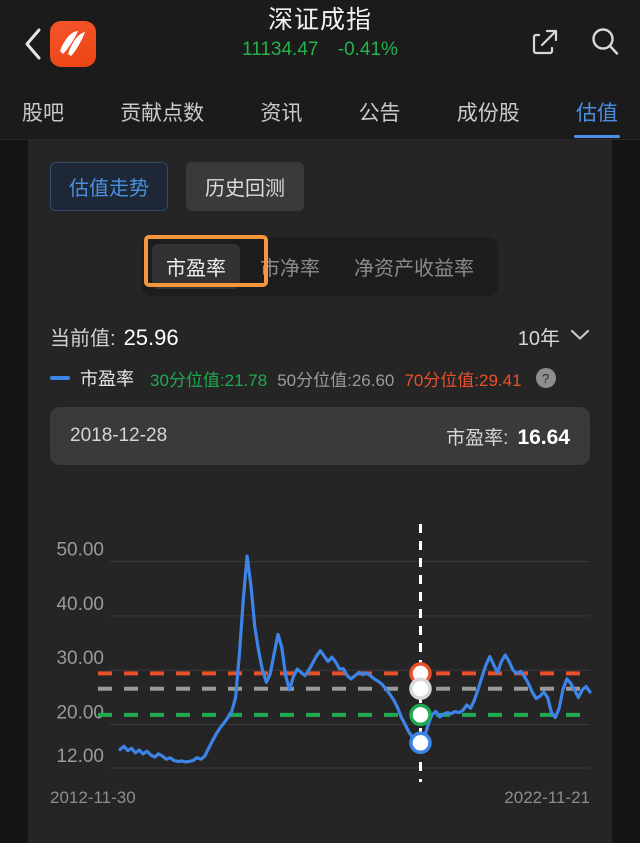 This screenshot has height=843, width=640. Describe the element at coordinates (109, 186) in the screenshot. I see `segment-valuation-trend: 估值走势` at that location.